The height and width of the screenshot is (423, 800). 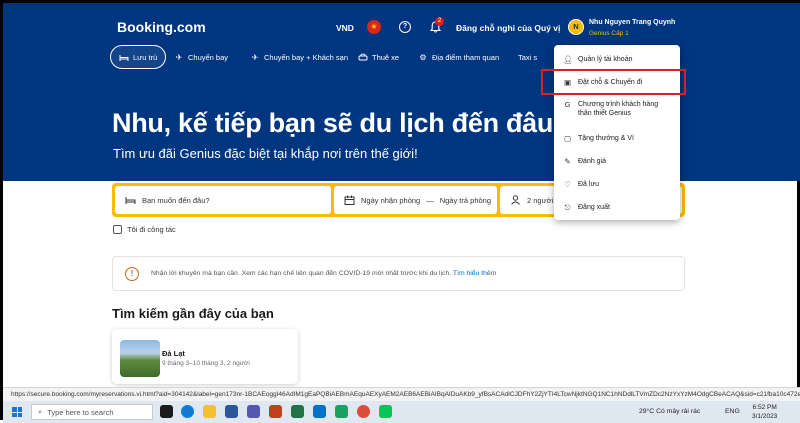 What do you see at coordinates (17, 412) in the screenshot?
I see `windows-start-icon` at bounding box center [17, 412].